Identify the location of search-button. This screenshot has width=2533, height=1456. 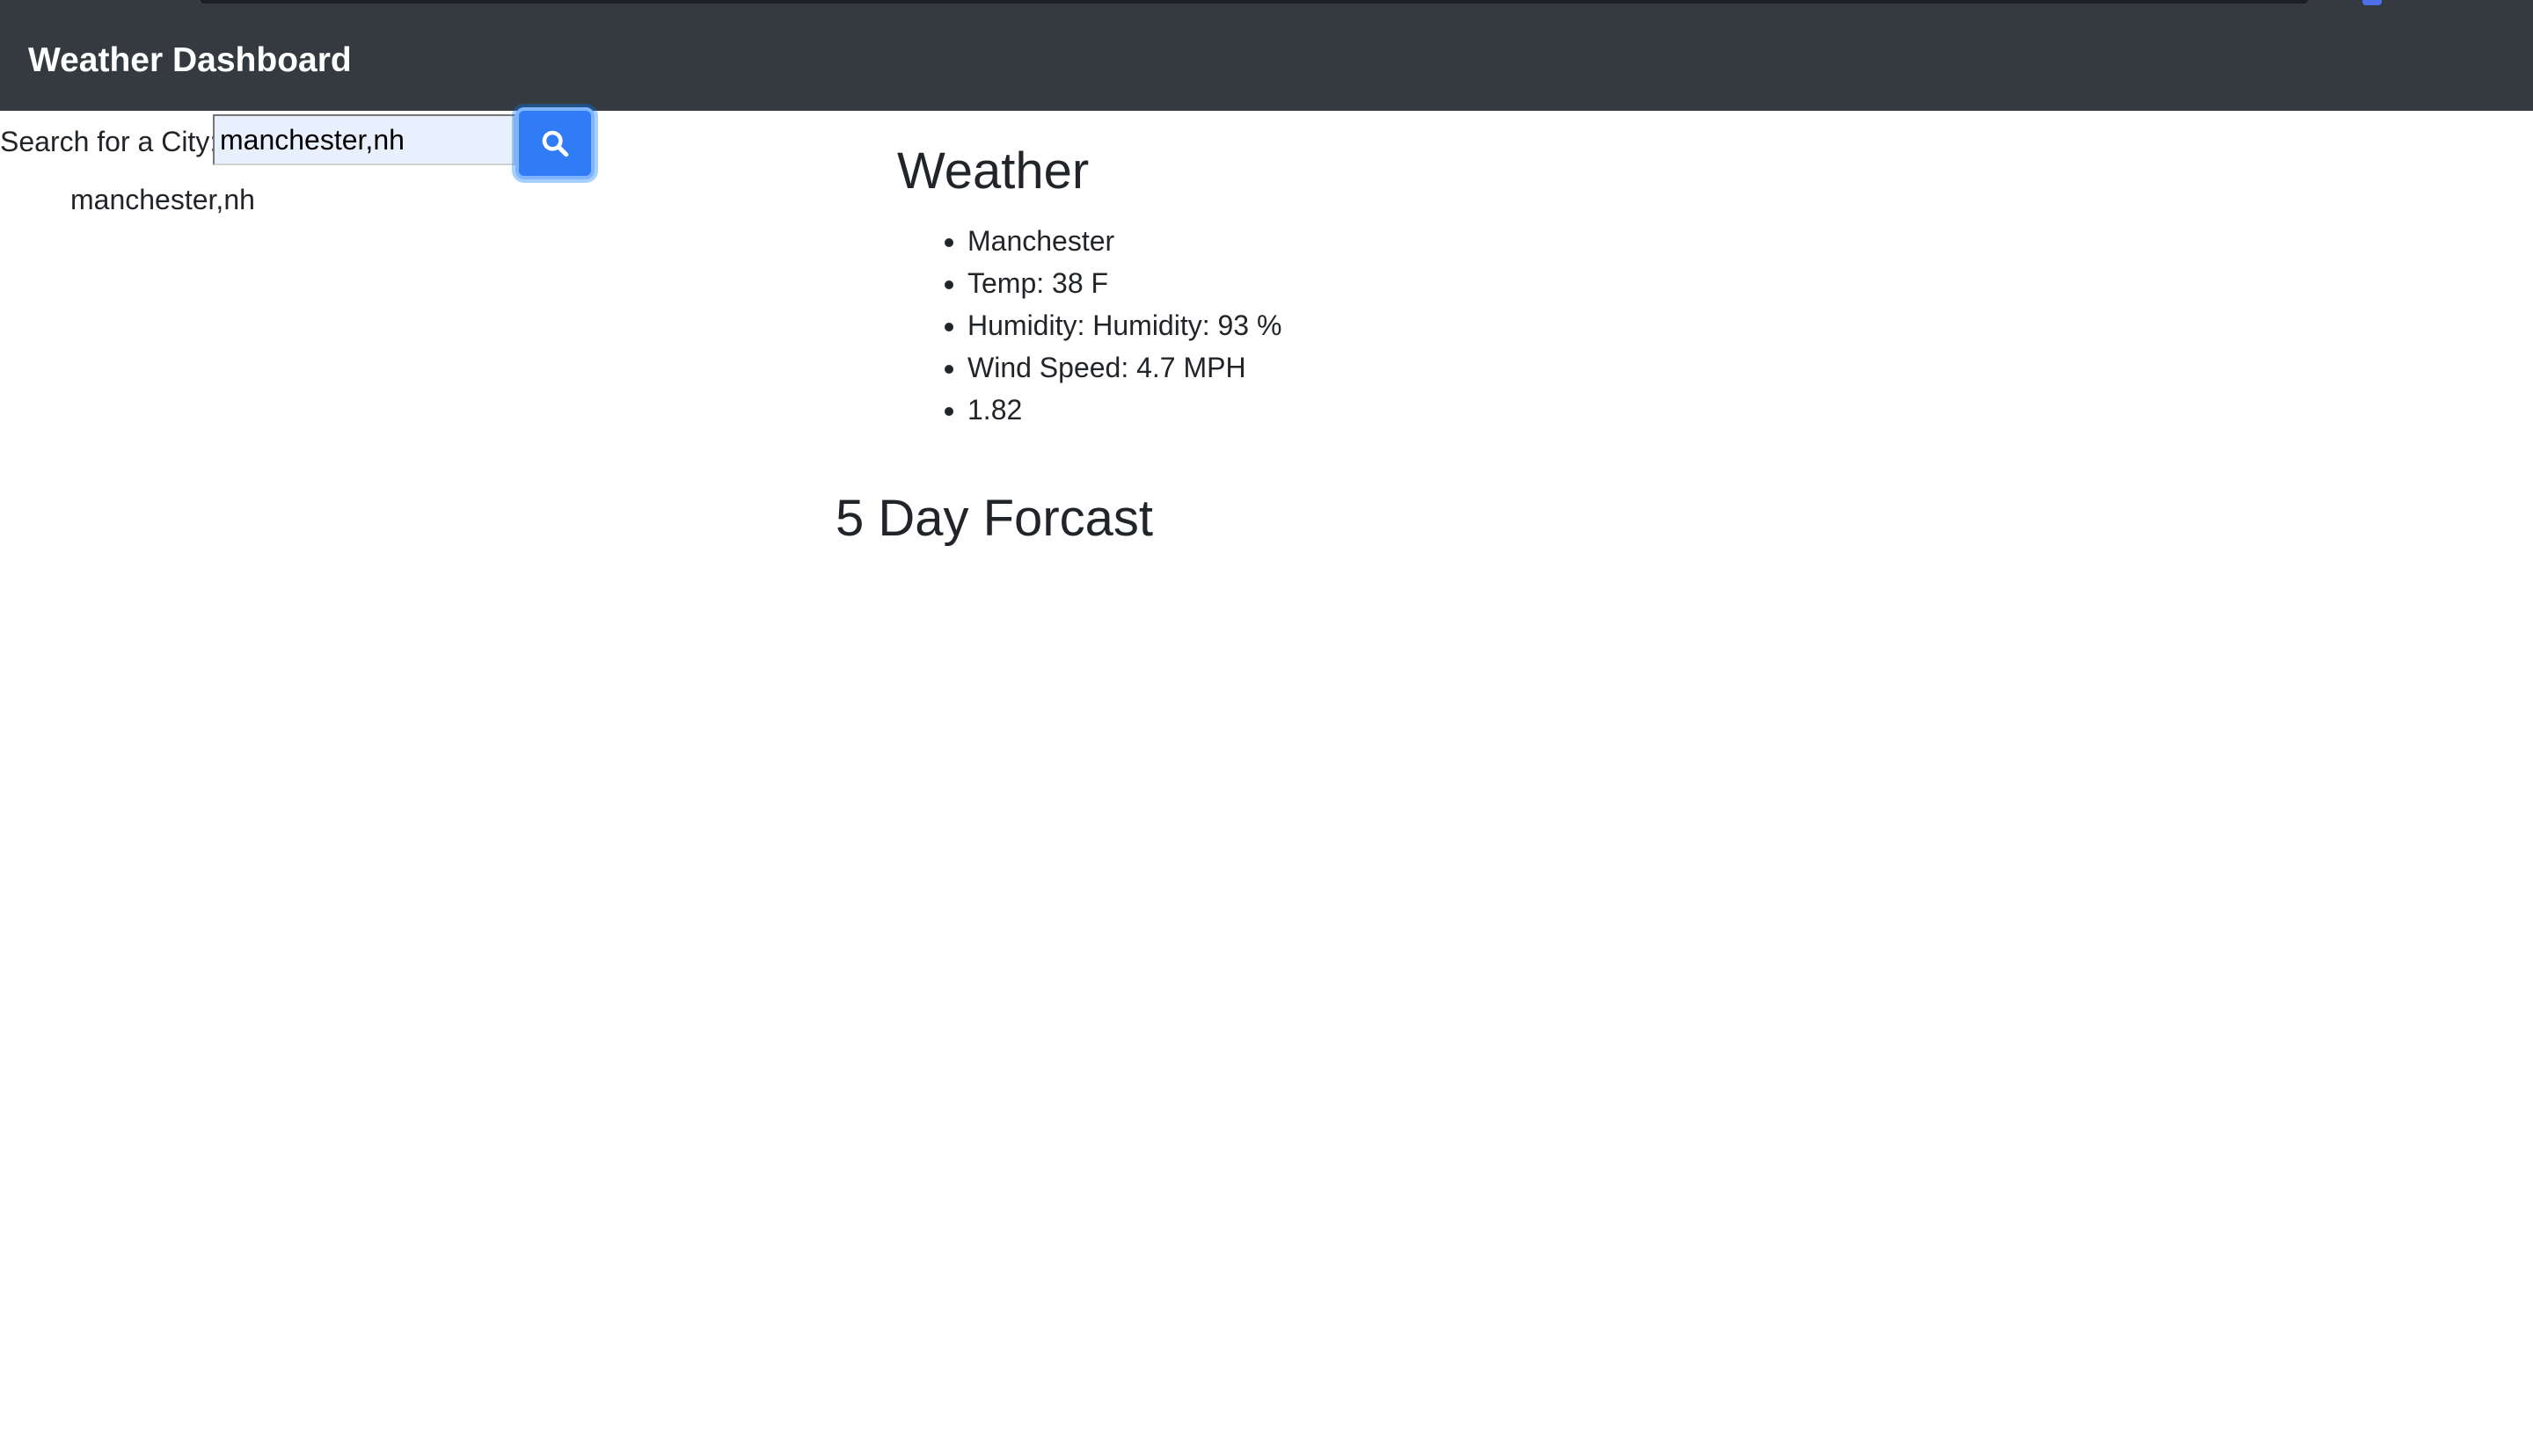
(555, 143).